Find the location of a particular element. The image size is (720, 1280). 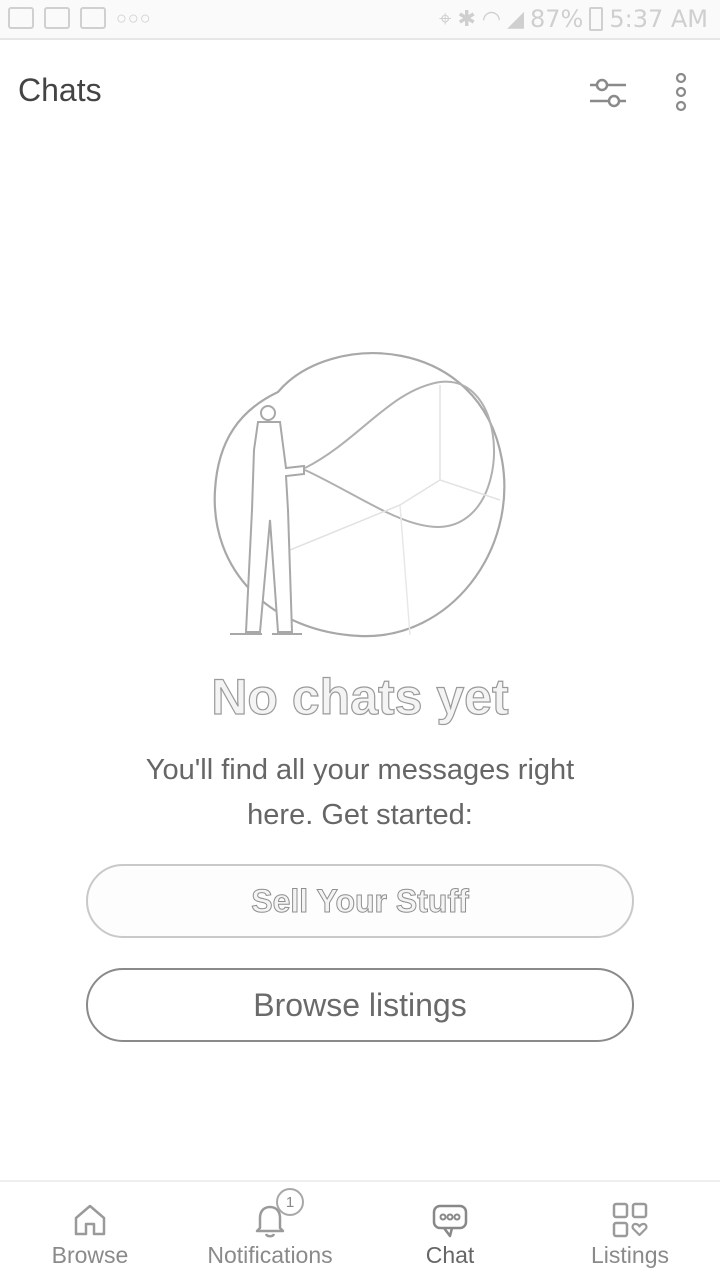

nav-label-listings: Listings is located at coordinates (630, 1255).